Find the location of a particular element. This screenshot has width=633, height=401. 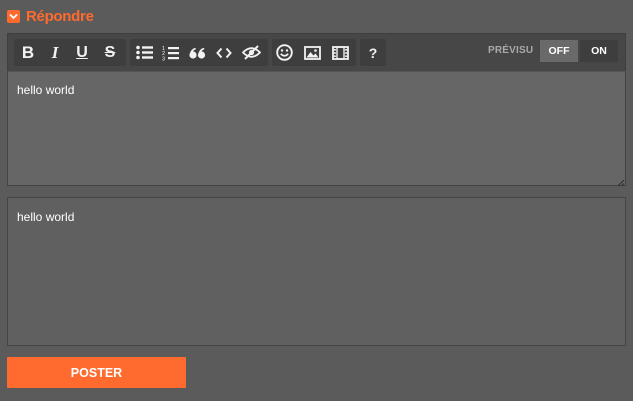

block-format-group: 1 2 3 is located at coordinates (199, 52).